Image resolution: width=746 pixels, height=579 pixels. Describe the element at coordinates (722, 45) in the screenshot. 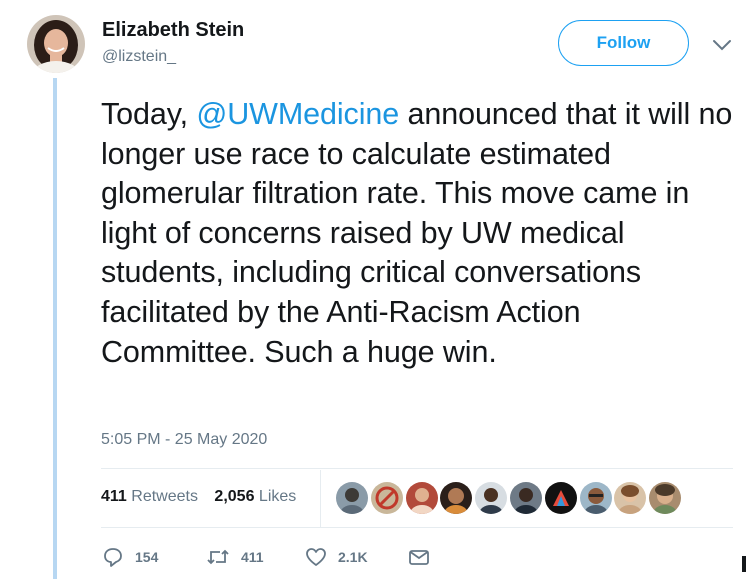

I see `chevron-down-icon` at that location.